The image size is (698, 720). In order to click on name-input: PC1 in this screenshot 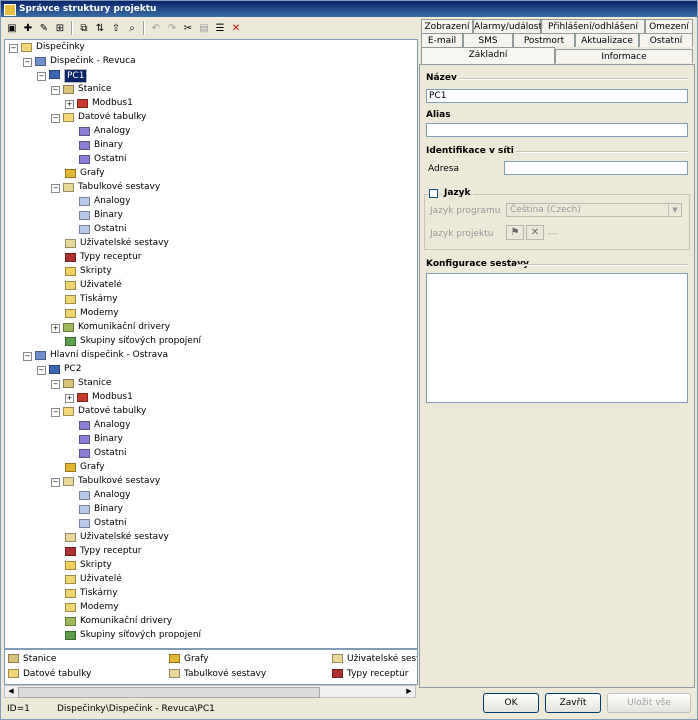, I will do `click(557, 96)`.